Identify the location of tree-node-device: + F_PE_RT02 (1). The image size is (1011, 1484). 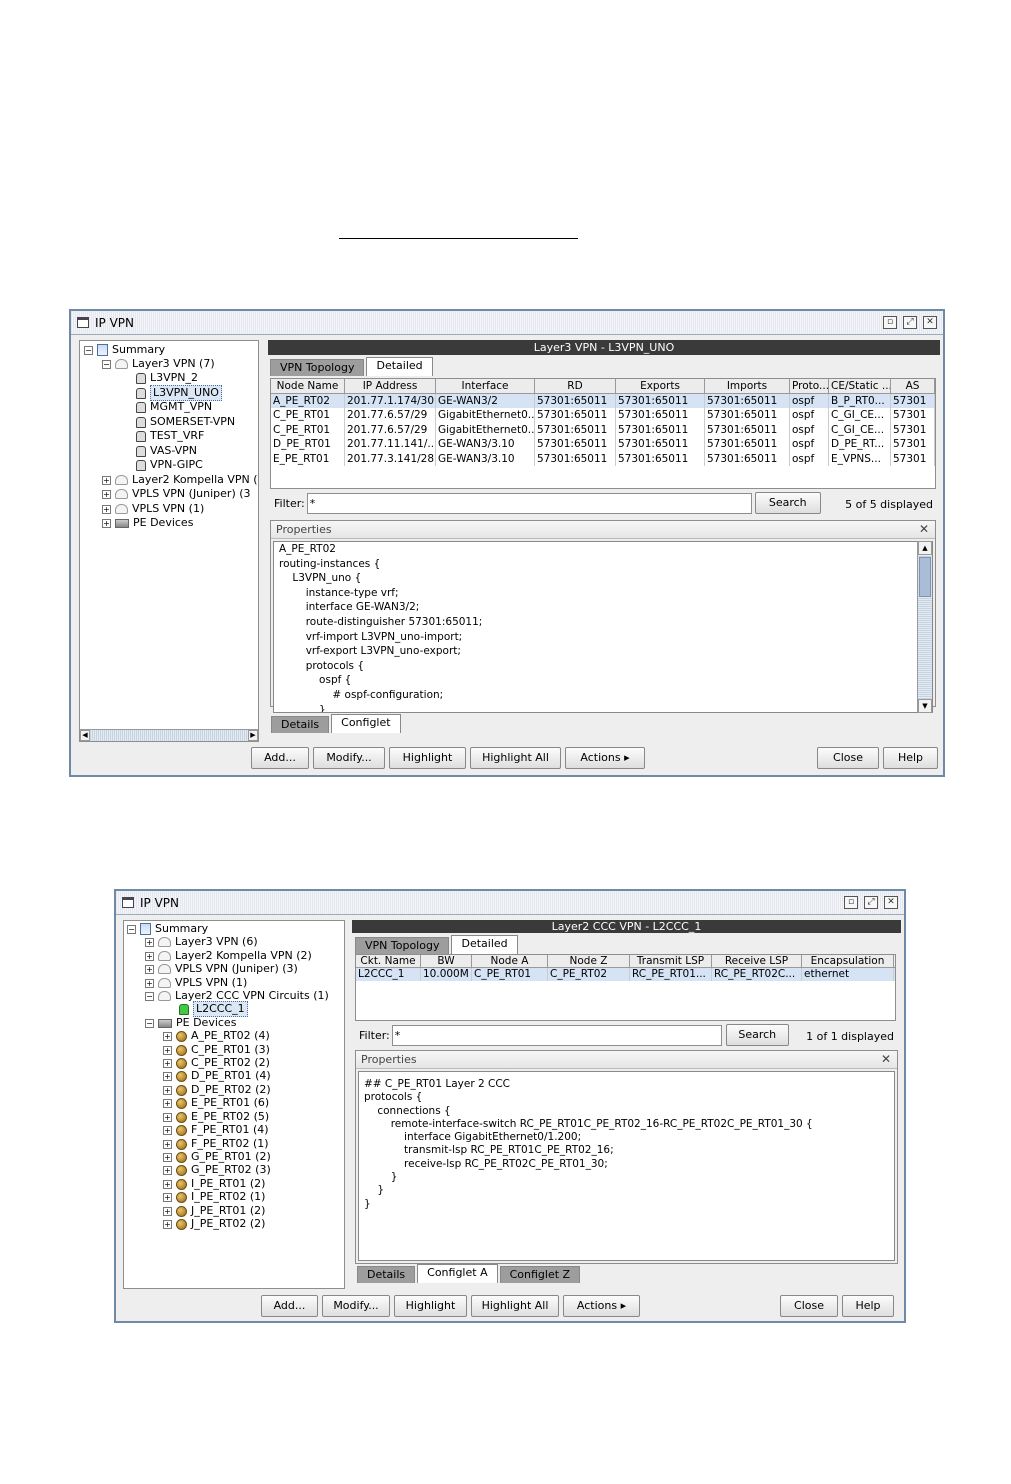
(216, 1144).